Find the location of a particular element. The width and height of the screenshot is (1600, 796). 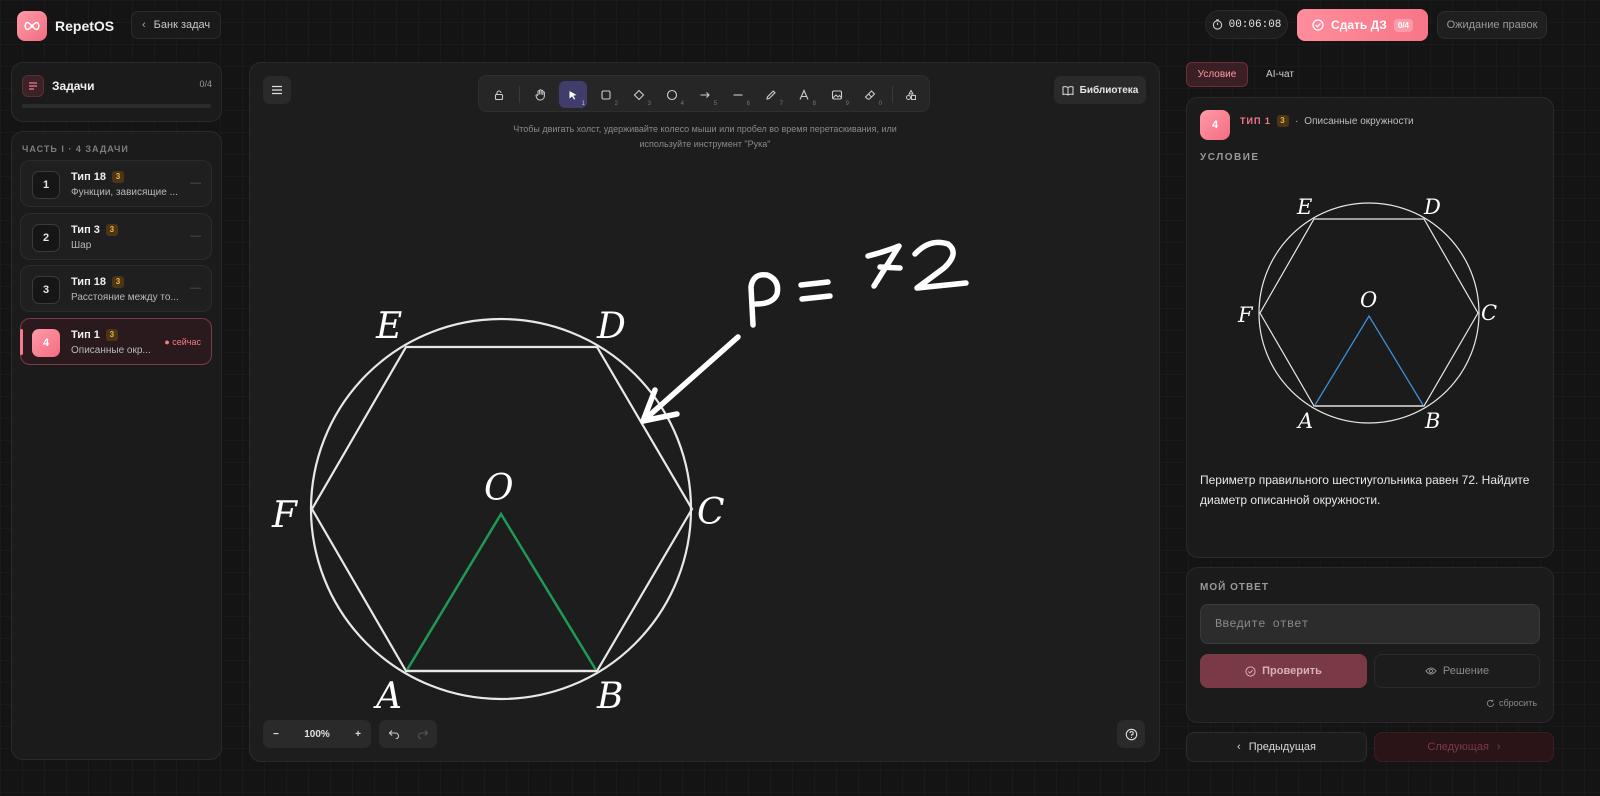

tab-ai-chat: AI-чат is located at coordinates (1280, 74).